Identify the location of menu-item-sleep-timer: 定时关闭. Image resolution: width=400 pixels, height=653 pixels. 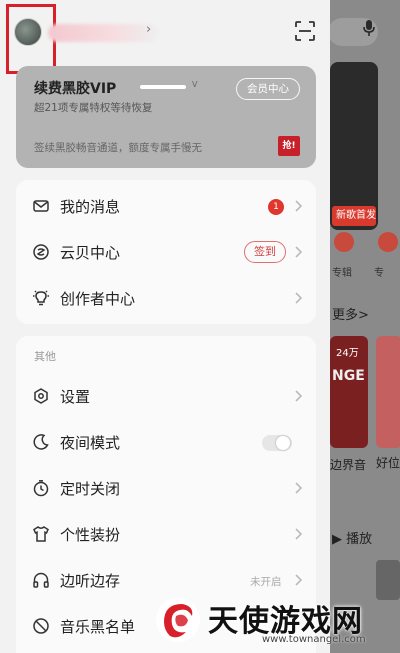
(166, 489).